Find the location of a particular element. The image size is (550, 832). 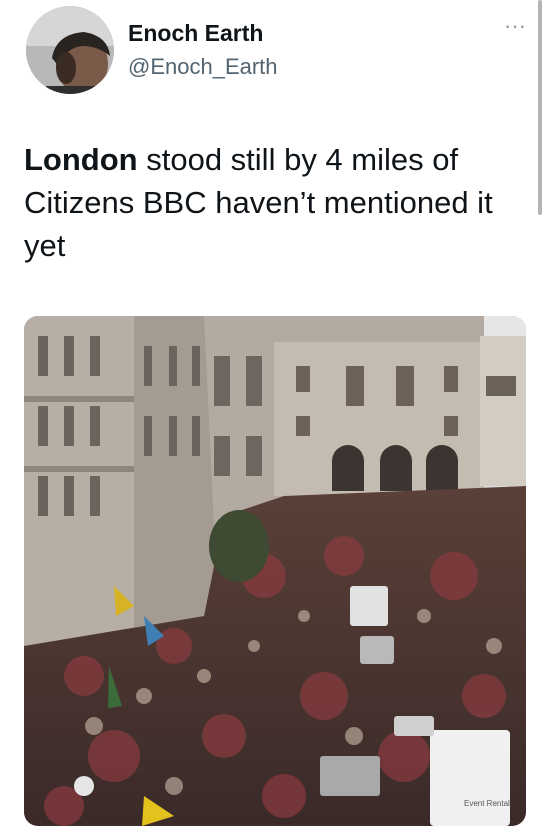

van-sign: Event Rental is located at coordinates (487, 803).